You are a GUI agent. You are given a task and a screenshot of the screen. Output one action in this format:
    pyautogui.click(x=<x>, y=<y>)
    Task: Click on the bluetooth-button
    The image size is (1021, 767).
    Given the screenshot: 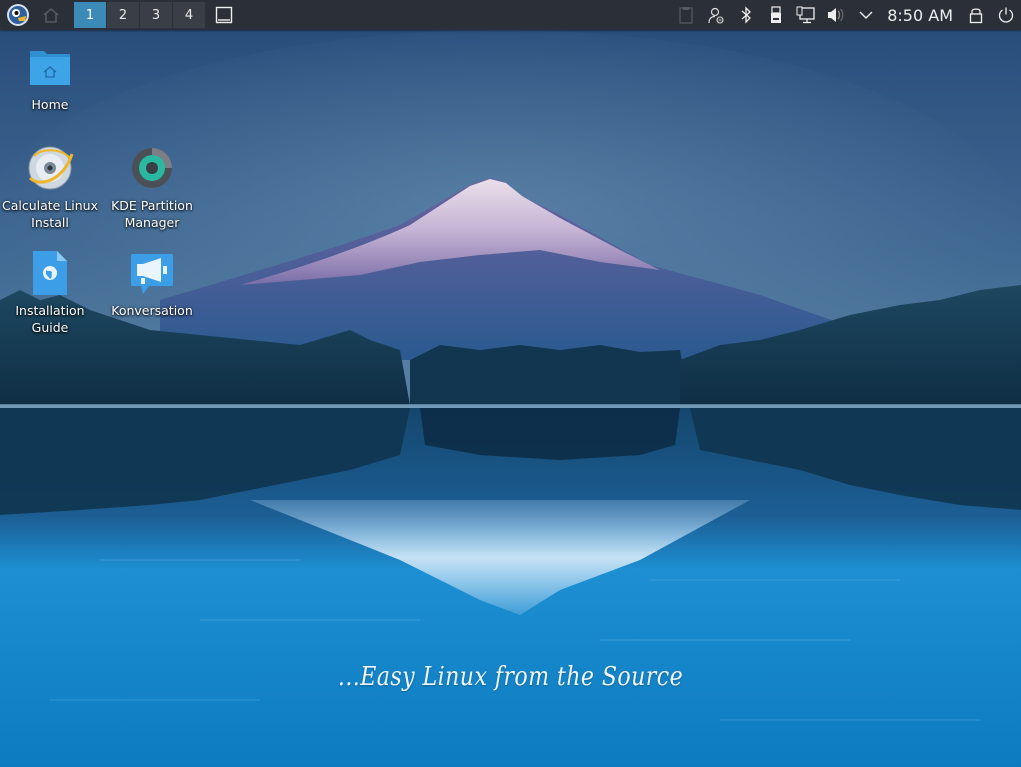 What is the action you would take?
    pyautogui.click(x=746, y=15)
    